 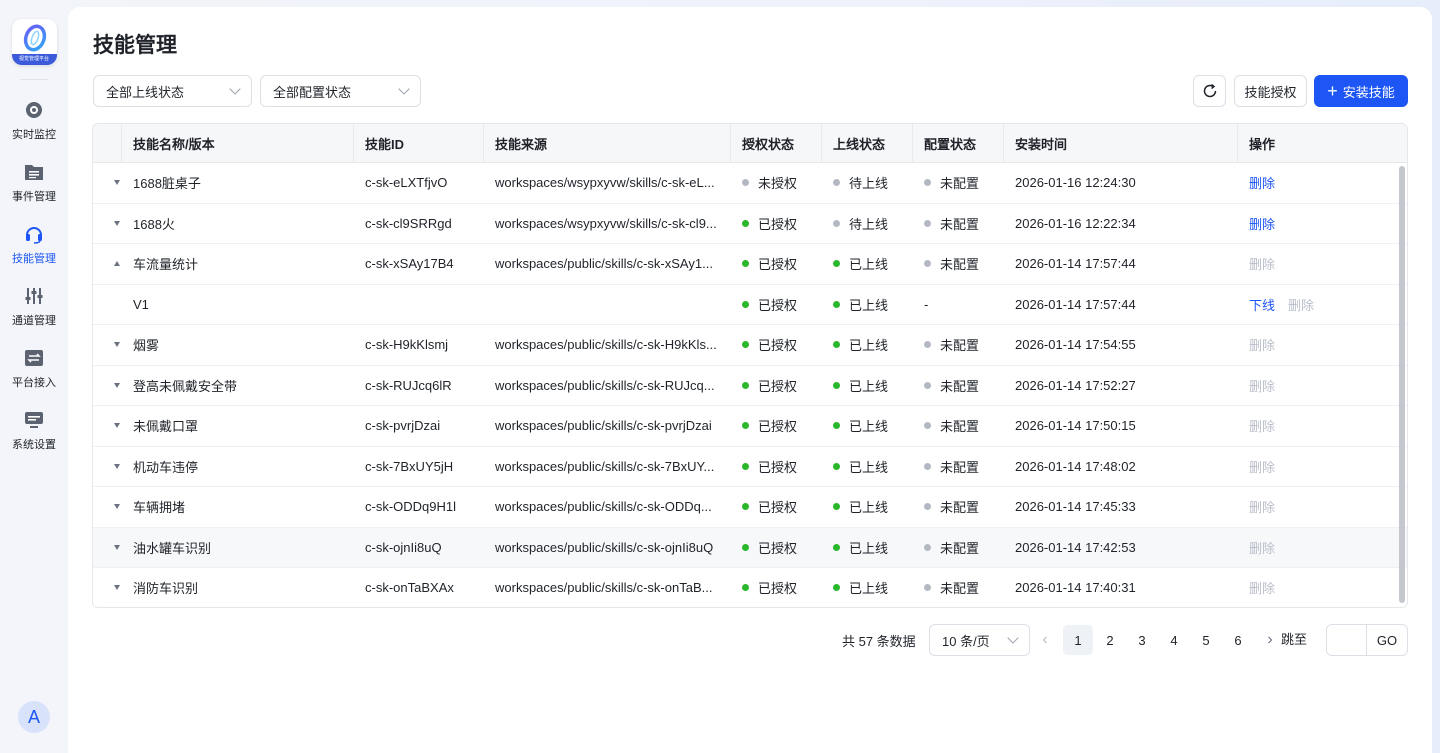 I want to click on table-child-row: V1 已授权 已上线 - 2026-01-14 17:57:44 下线 删除, so click(x=750, y=304).